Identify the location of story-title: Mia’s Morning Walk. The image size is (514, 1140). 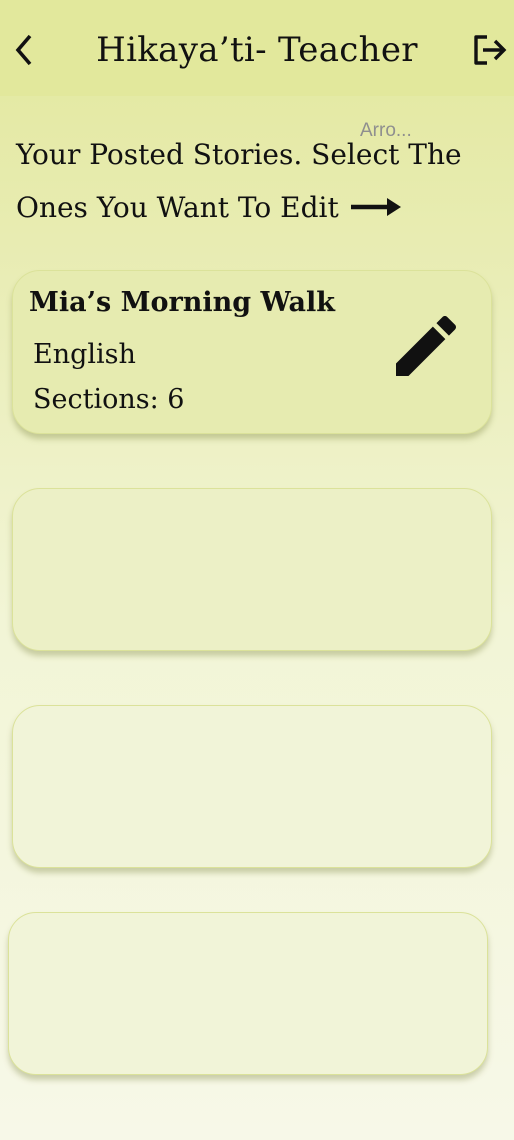
(182, 302).